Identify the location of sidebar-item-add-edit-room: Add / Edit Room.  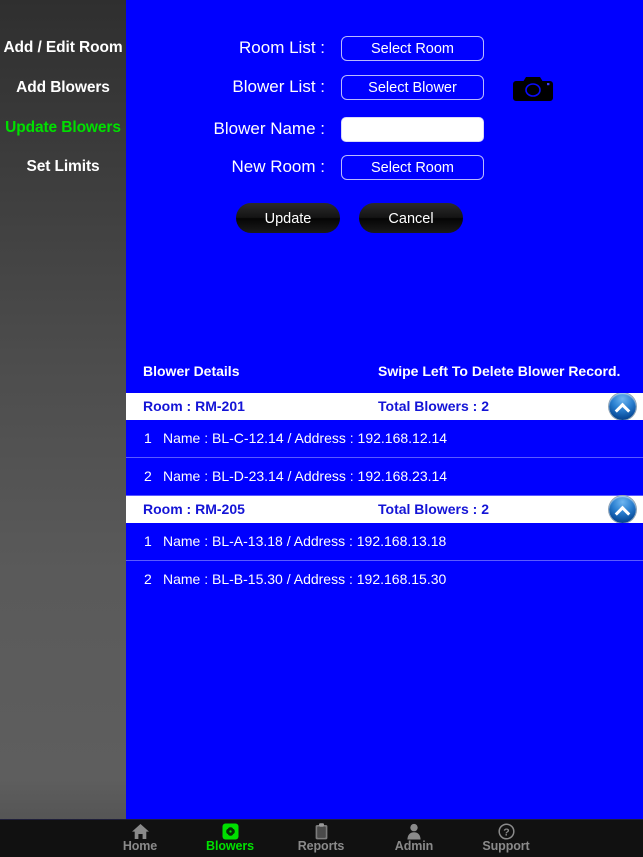
(63, 48).